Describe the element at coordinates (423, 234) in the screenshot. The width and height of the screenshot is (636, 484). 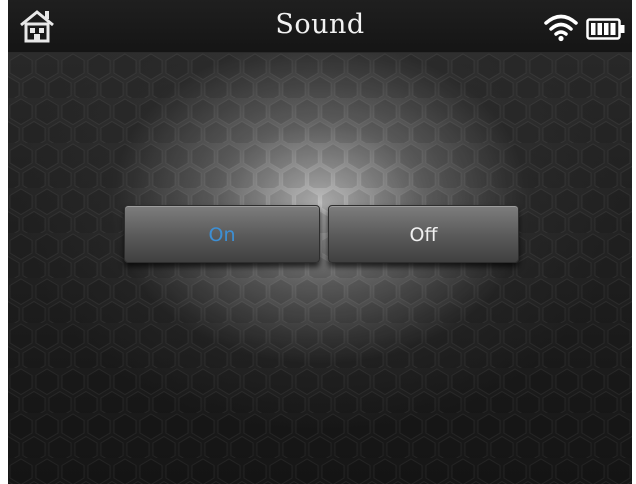
I see `sound-off-button: Off` at that location.